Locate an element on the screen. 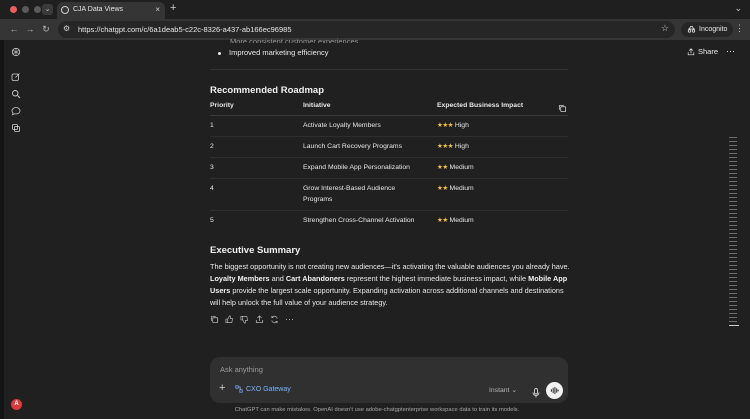  copy-icon is located at coordinates (214, 319).